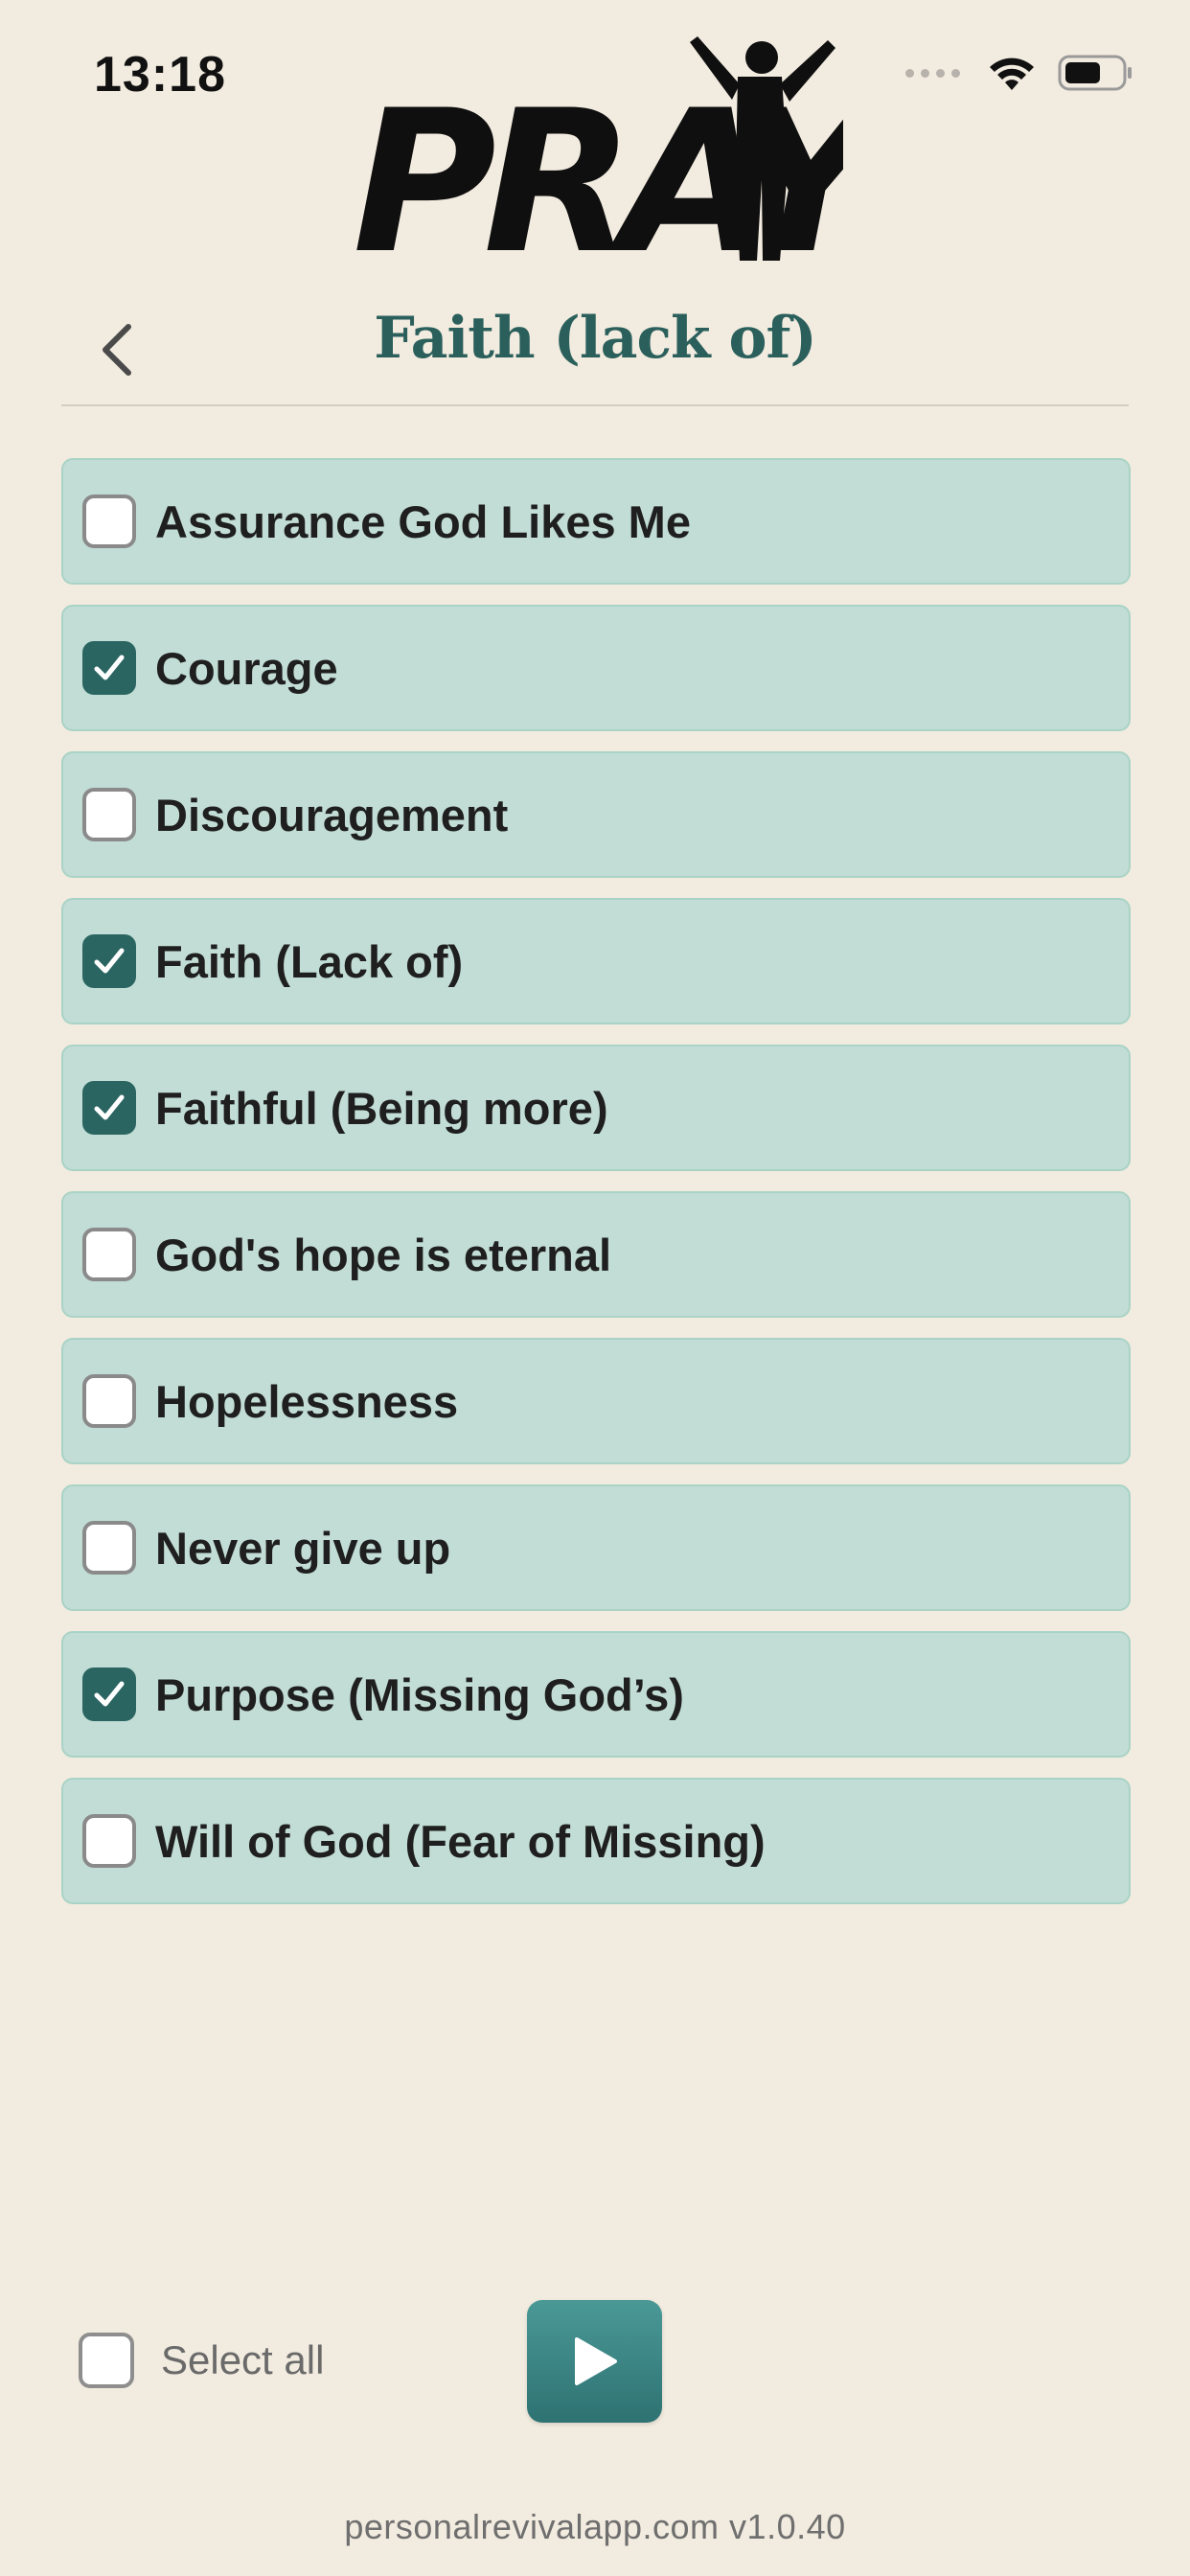  I want to click on cellular-signal-icon, so click(933, 73).